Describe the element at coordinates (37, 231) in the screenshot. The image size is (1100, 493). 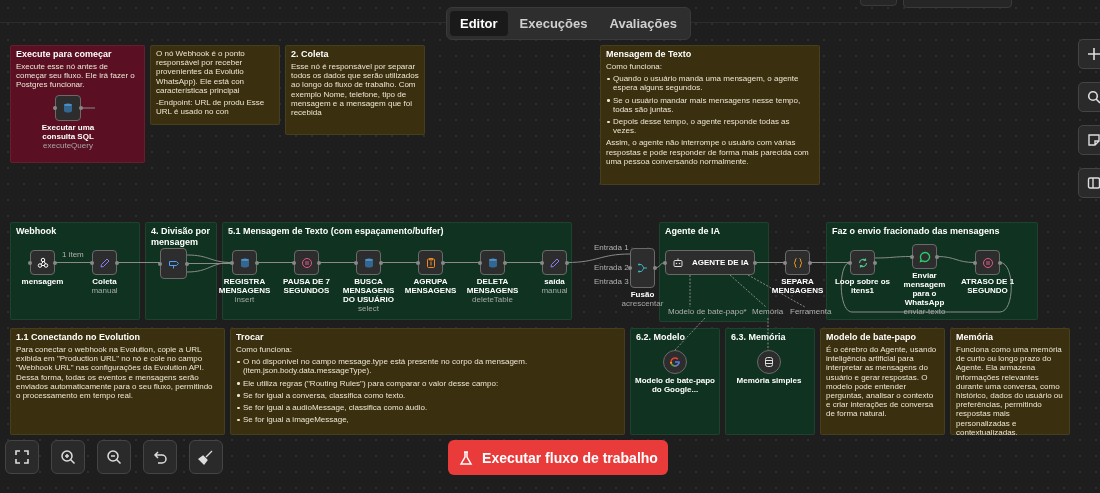
I see `note-title: Webhook` at that location.